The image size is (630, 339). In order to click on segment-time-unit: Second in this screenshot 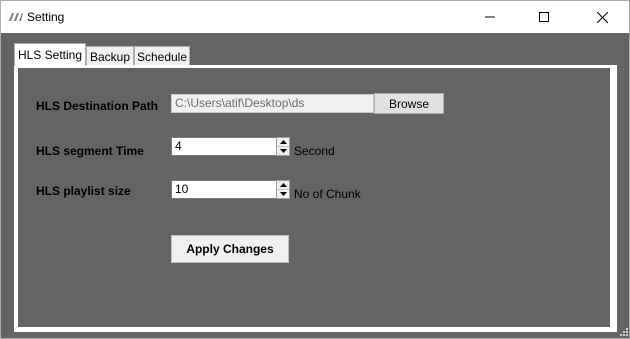, I will do `click(314, 151)`.